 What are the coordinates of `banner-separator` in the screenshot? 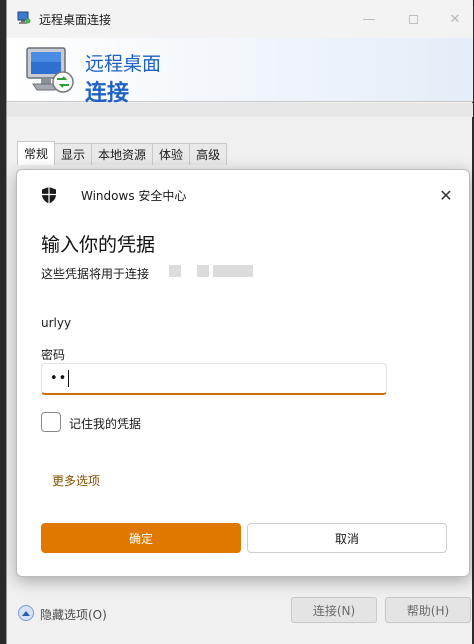 It's located at (240, 110).